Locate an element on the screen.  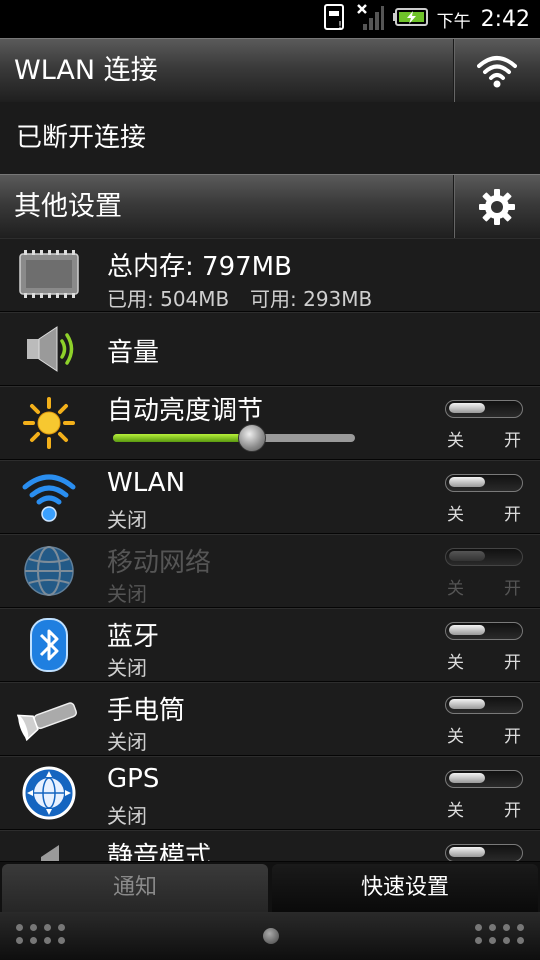
mobile-network-state: 关闭 is located at coordinates (127, 594).